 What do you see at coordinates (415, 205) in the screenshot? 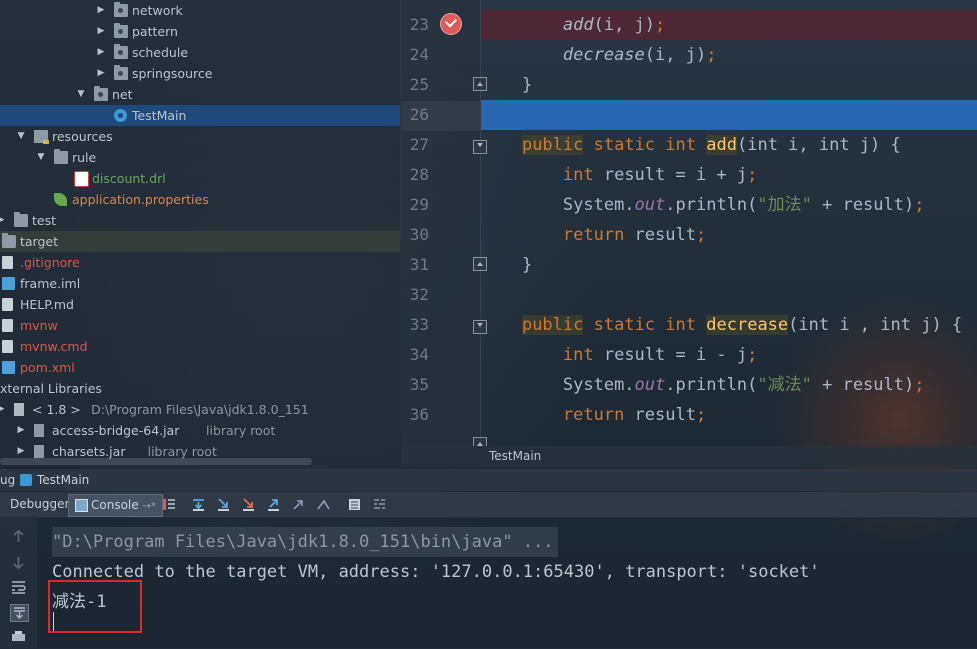
I see `line-number: 29` at bounding box center [415, 205].